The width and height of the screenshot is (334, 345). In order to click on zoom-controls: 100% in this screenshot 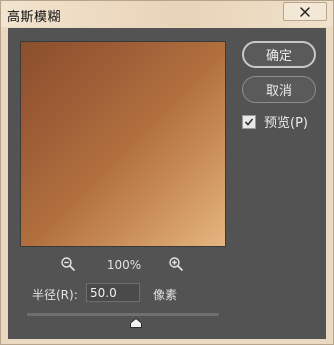, I will do `click(123, 266)`.